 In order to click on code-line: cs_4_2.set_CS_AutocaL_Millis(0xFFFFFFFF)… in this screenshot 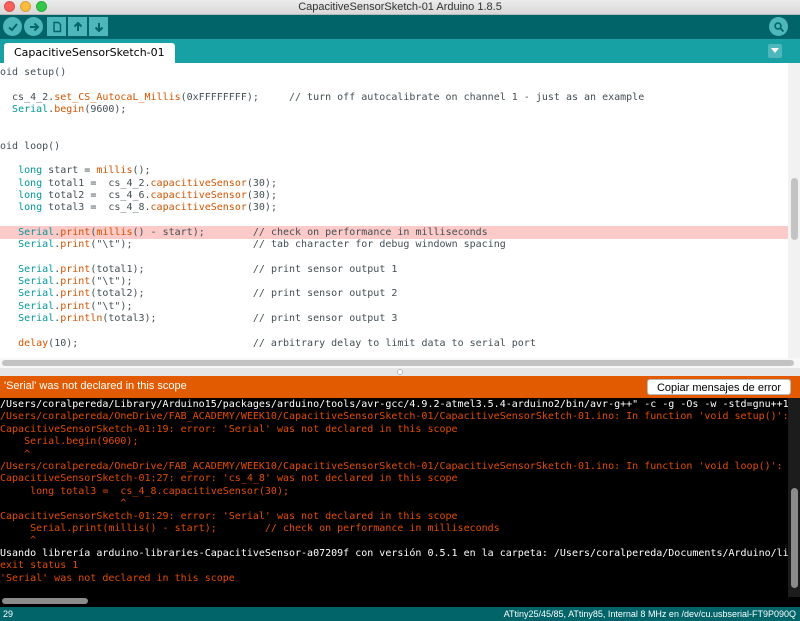, I will do `click(394, 97)`.